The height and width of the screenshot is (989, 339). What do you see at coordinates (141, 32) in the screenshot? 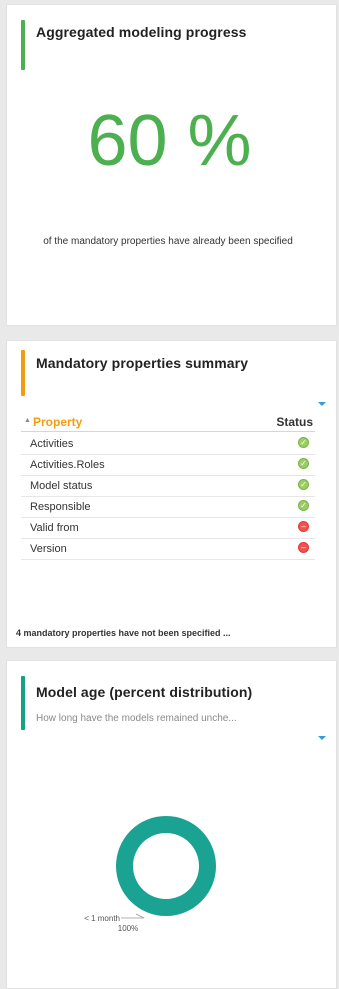
I see `progress-card-title: Aggregated modeling progress` at bounding box center [141, 32].